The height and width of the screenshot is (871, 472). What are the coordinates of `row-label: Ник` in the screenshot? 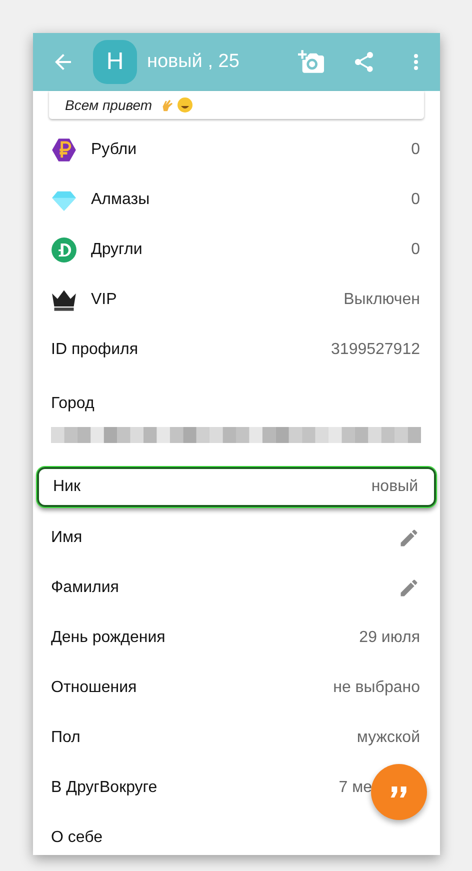 It's located at (66, 487).